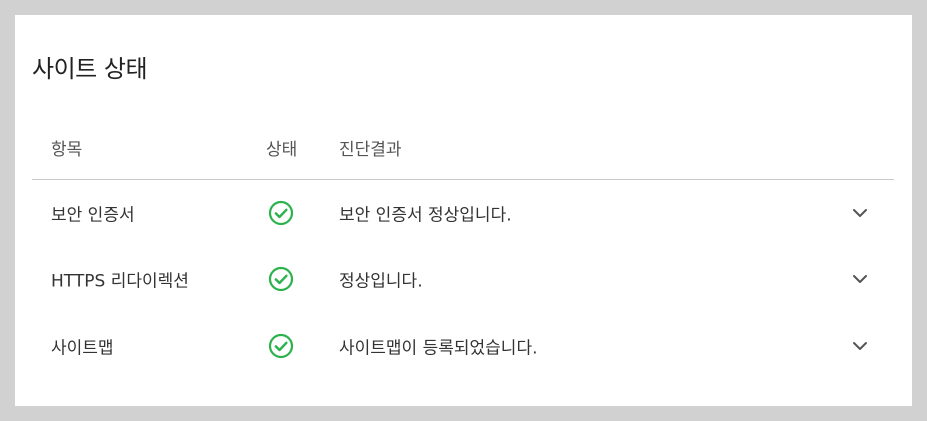 This screenshot has height=421, width=927. I want to click on card-title: 사이트 상태, so click(90, 69).